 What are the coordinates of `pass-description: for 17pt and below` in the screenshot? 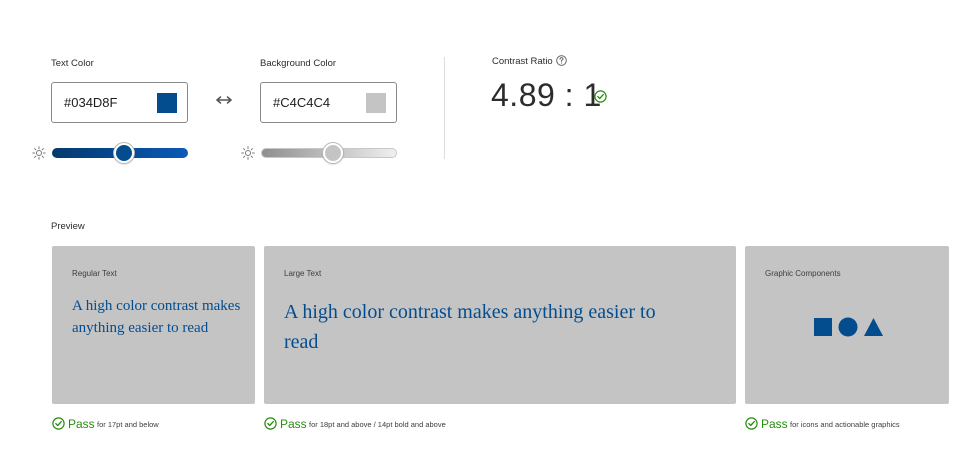 It's located at (128, 424).